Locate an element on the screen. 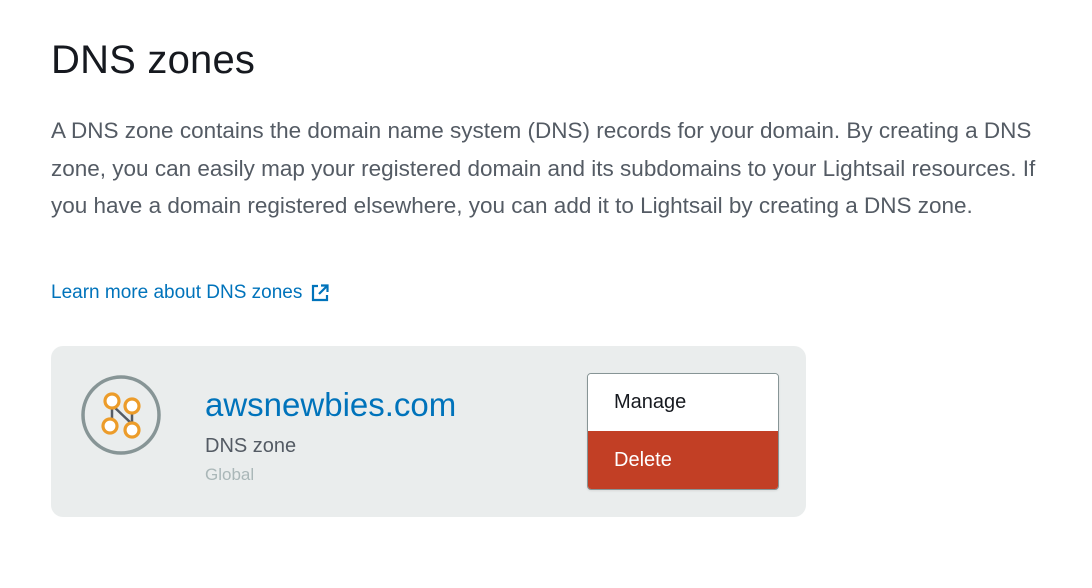 The height and width of the screenshot is (588, 1092). delete-menu-item: Delete is located at coordinates (683, 460).